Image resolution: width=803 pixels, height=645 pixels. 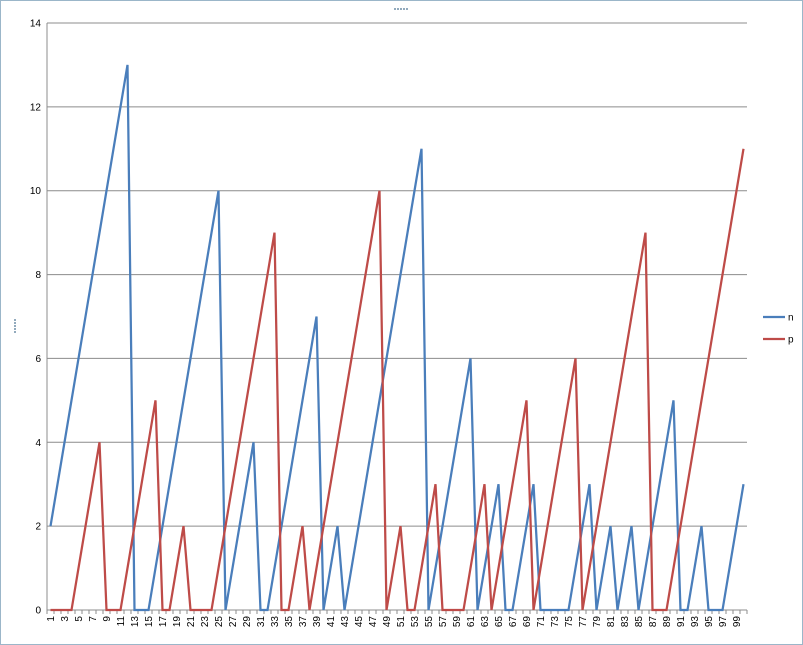 What do you see at coordinates (261, 622) in the screenshot?
I see `x-tick-label: 31` at bounding box center [261, 622].